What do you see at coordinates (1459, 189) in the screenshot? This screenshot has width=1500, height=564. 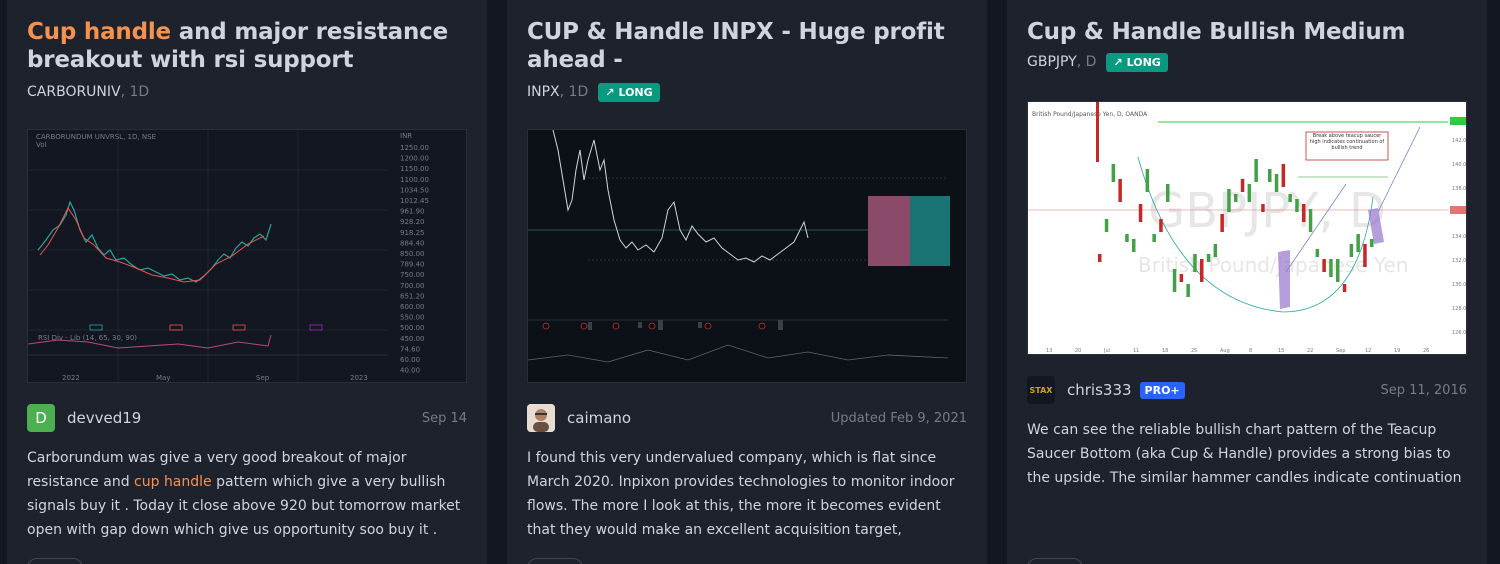 I see `price-tick: 138.00` at bounding box center [1459, 189].